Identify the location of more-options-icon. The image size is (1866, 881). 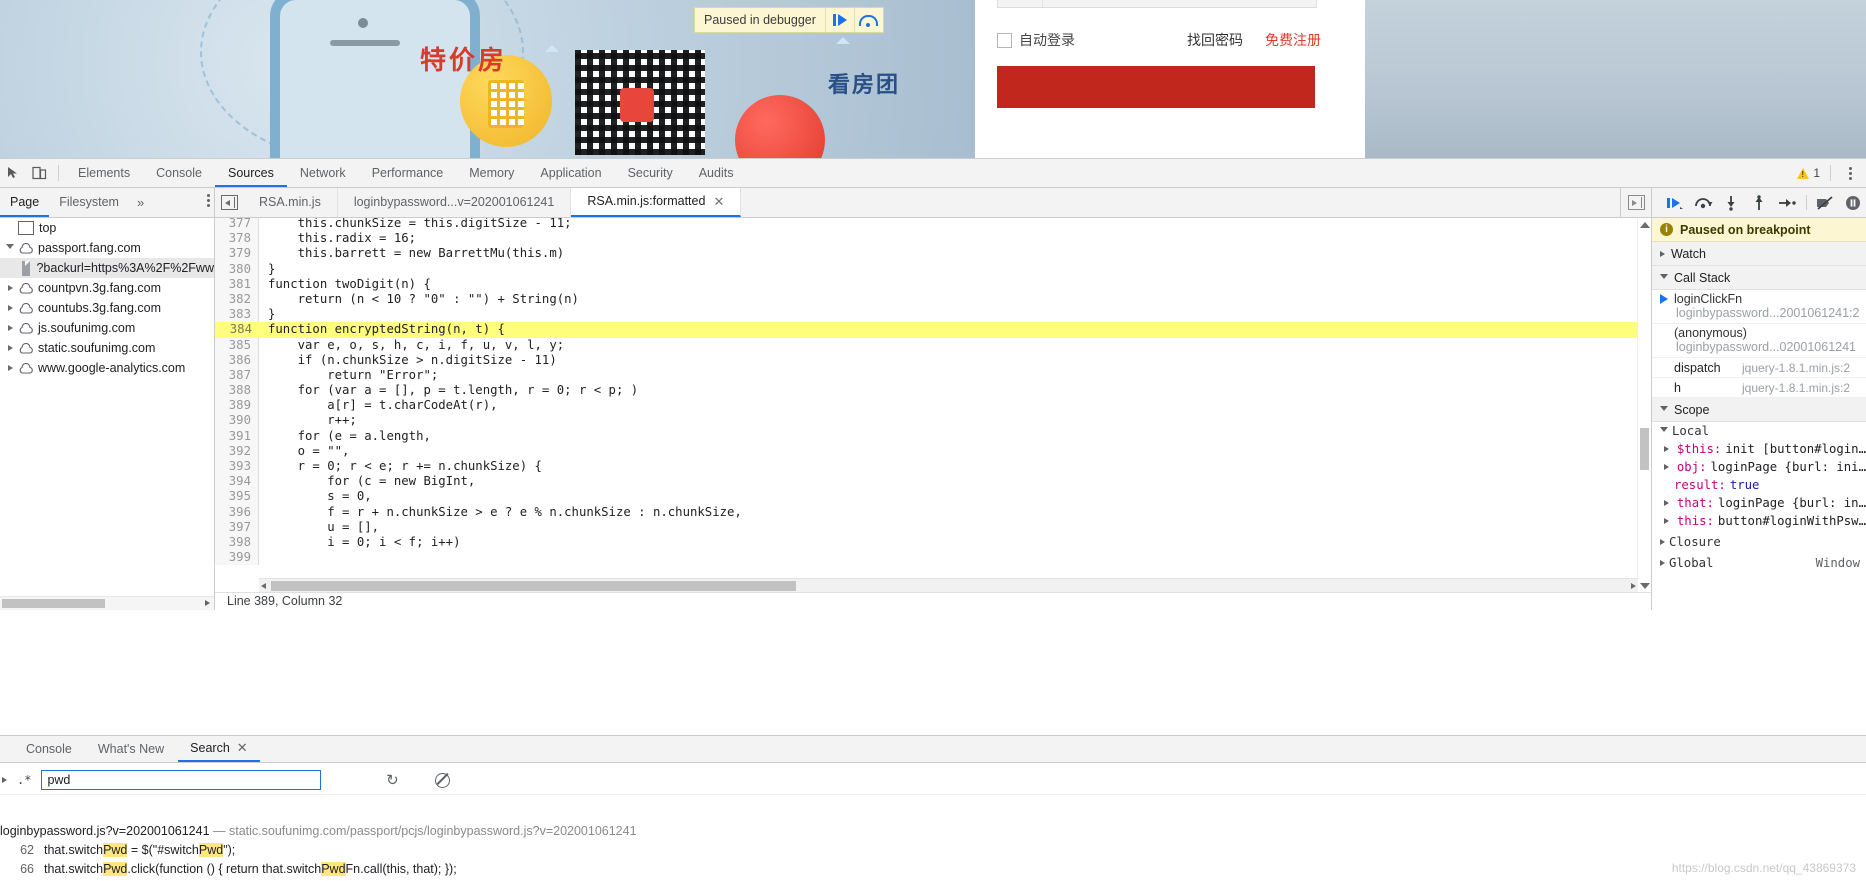
(1850, 173).